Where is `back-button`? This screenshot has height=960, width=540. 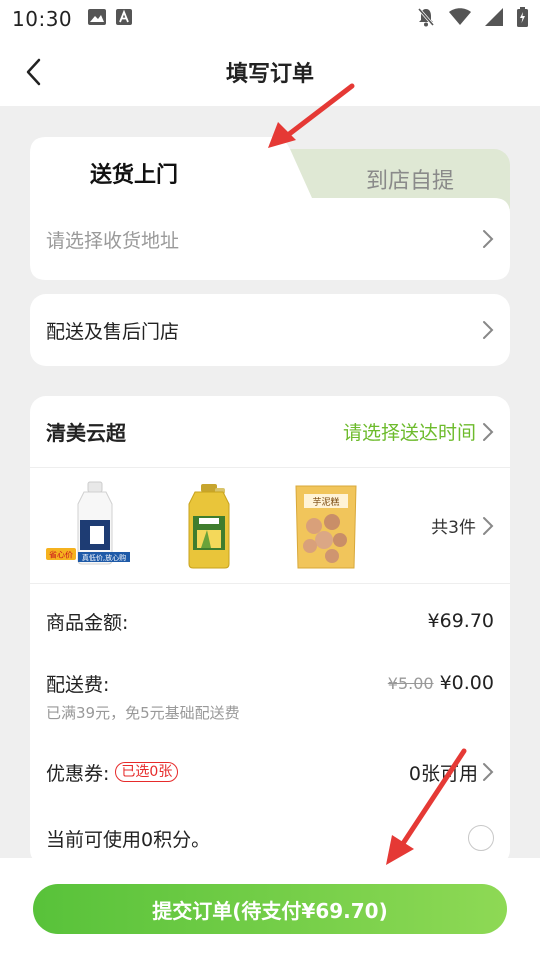 back-button is located at coordinates (34, 72).